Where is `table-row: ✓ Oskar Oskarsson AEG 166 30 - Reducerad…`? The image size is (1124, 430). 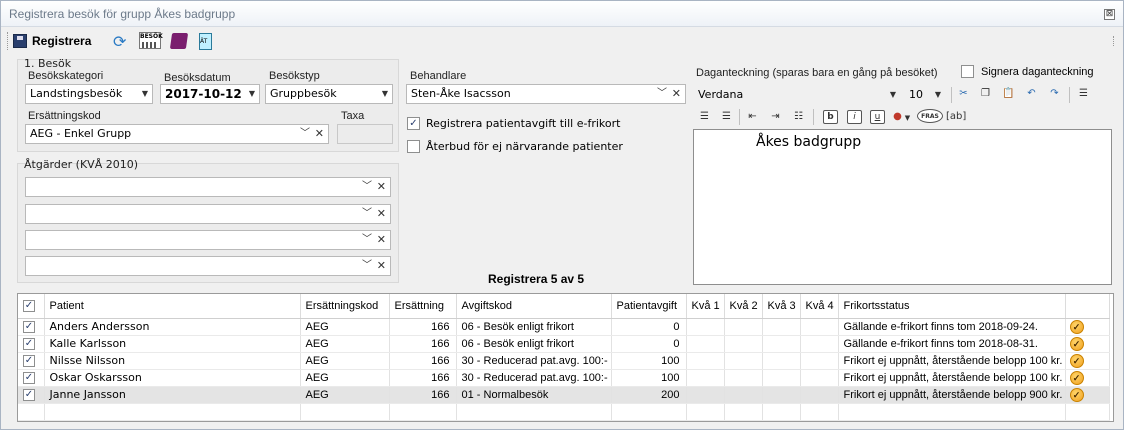 table-row: ✓ Oskar Oskarsson AEG 166 30 - Reducerad… is located at coordinates (564, 378).